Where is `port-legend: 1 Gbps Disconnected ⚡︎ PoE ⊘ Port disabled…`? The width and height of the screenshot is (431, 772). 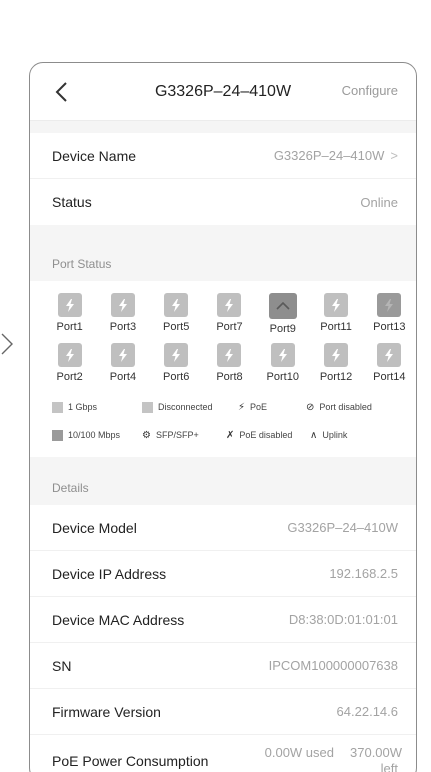
port-legend: 1 Gbps Disconnected ⚡︎ PoE ⊘ Port disabled… is located at coordinates (223, 414).